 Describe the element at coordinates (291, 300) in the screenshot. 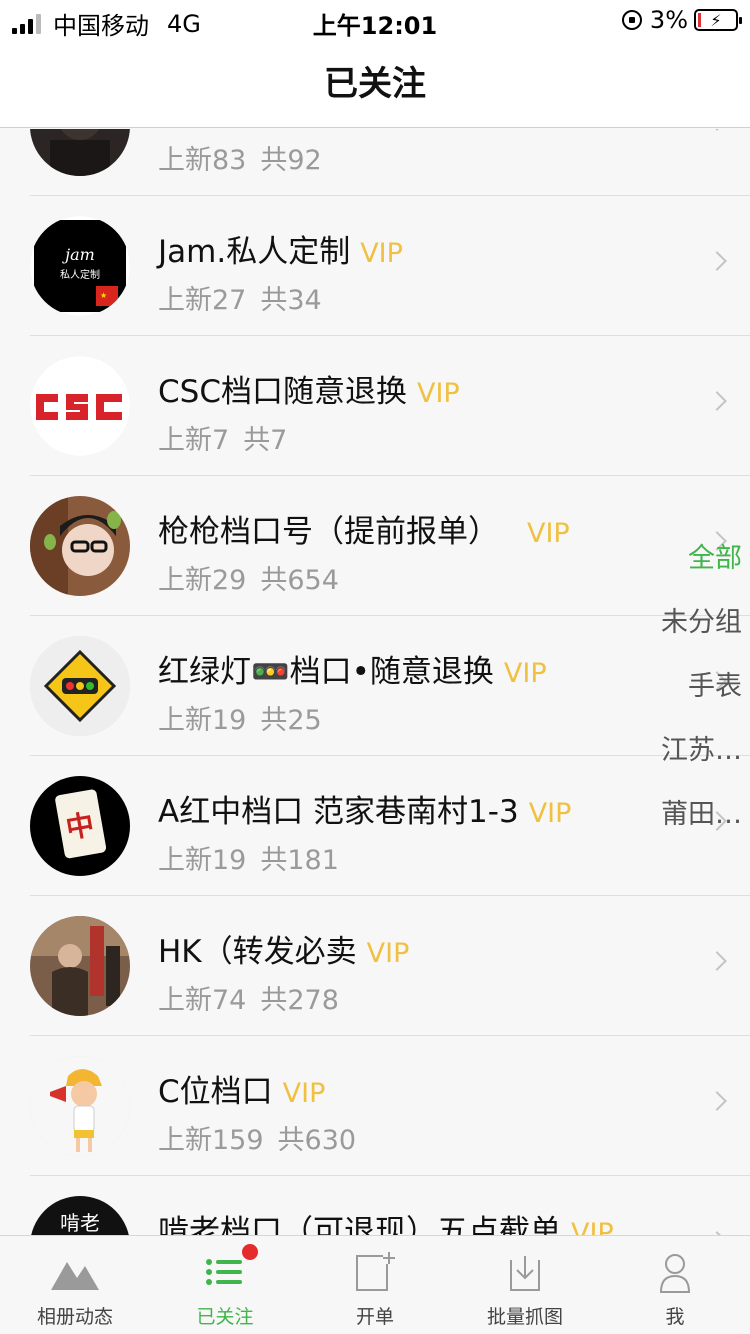

I see `total-count: 共34` at that location.